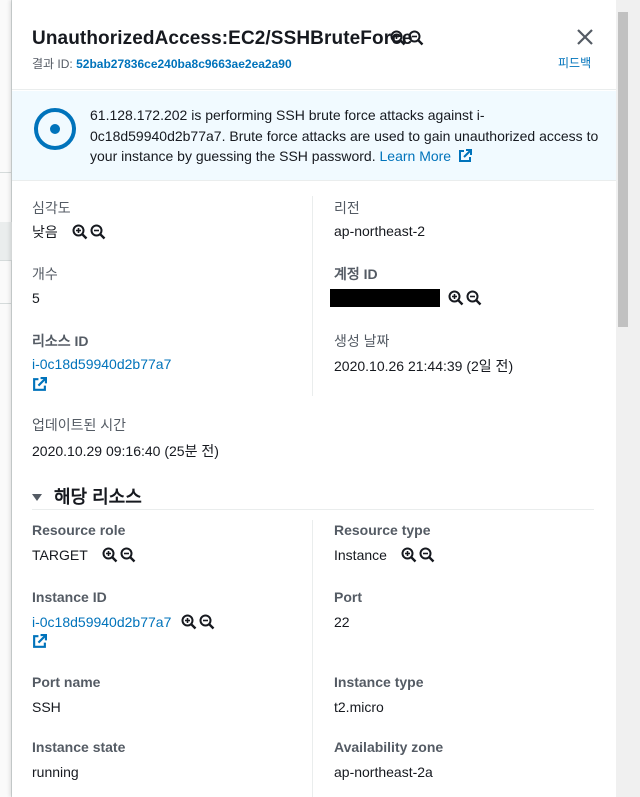  I want to click on affected-resources-header: 해당 리소스, so click(87, 496).